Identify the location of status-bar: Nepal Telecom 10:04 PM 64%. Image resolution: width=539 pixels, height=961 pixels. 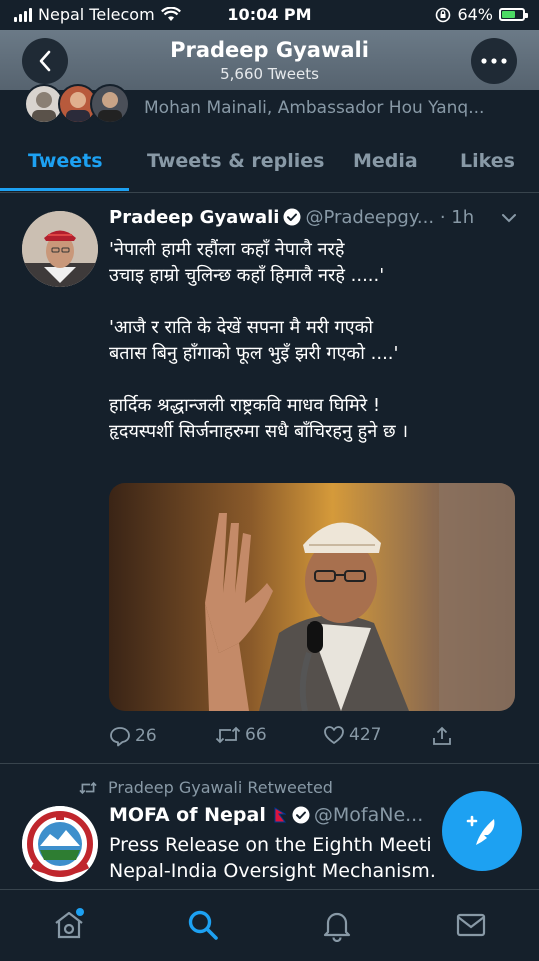
(269, 15).